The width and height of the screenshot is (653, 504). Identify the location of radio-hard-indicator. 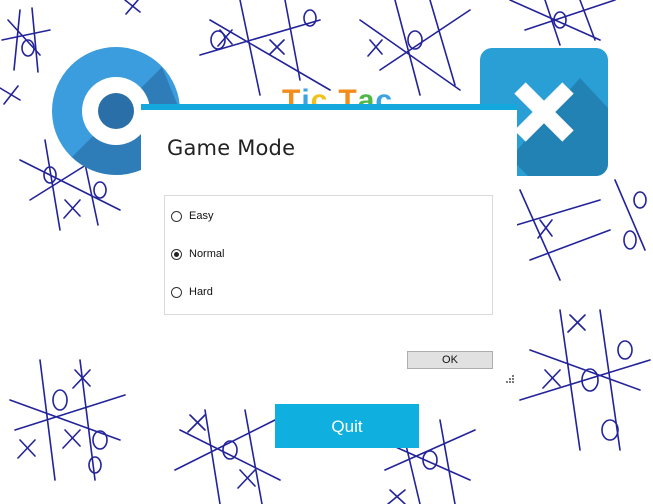
(176, 292).